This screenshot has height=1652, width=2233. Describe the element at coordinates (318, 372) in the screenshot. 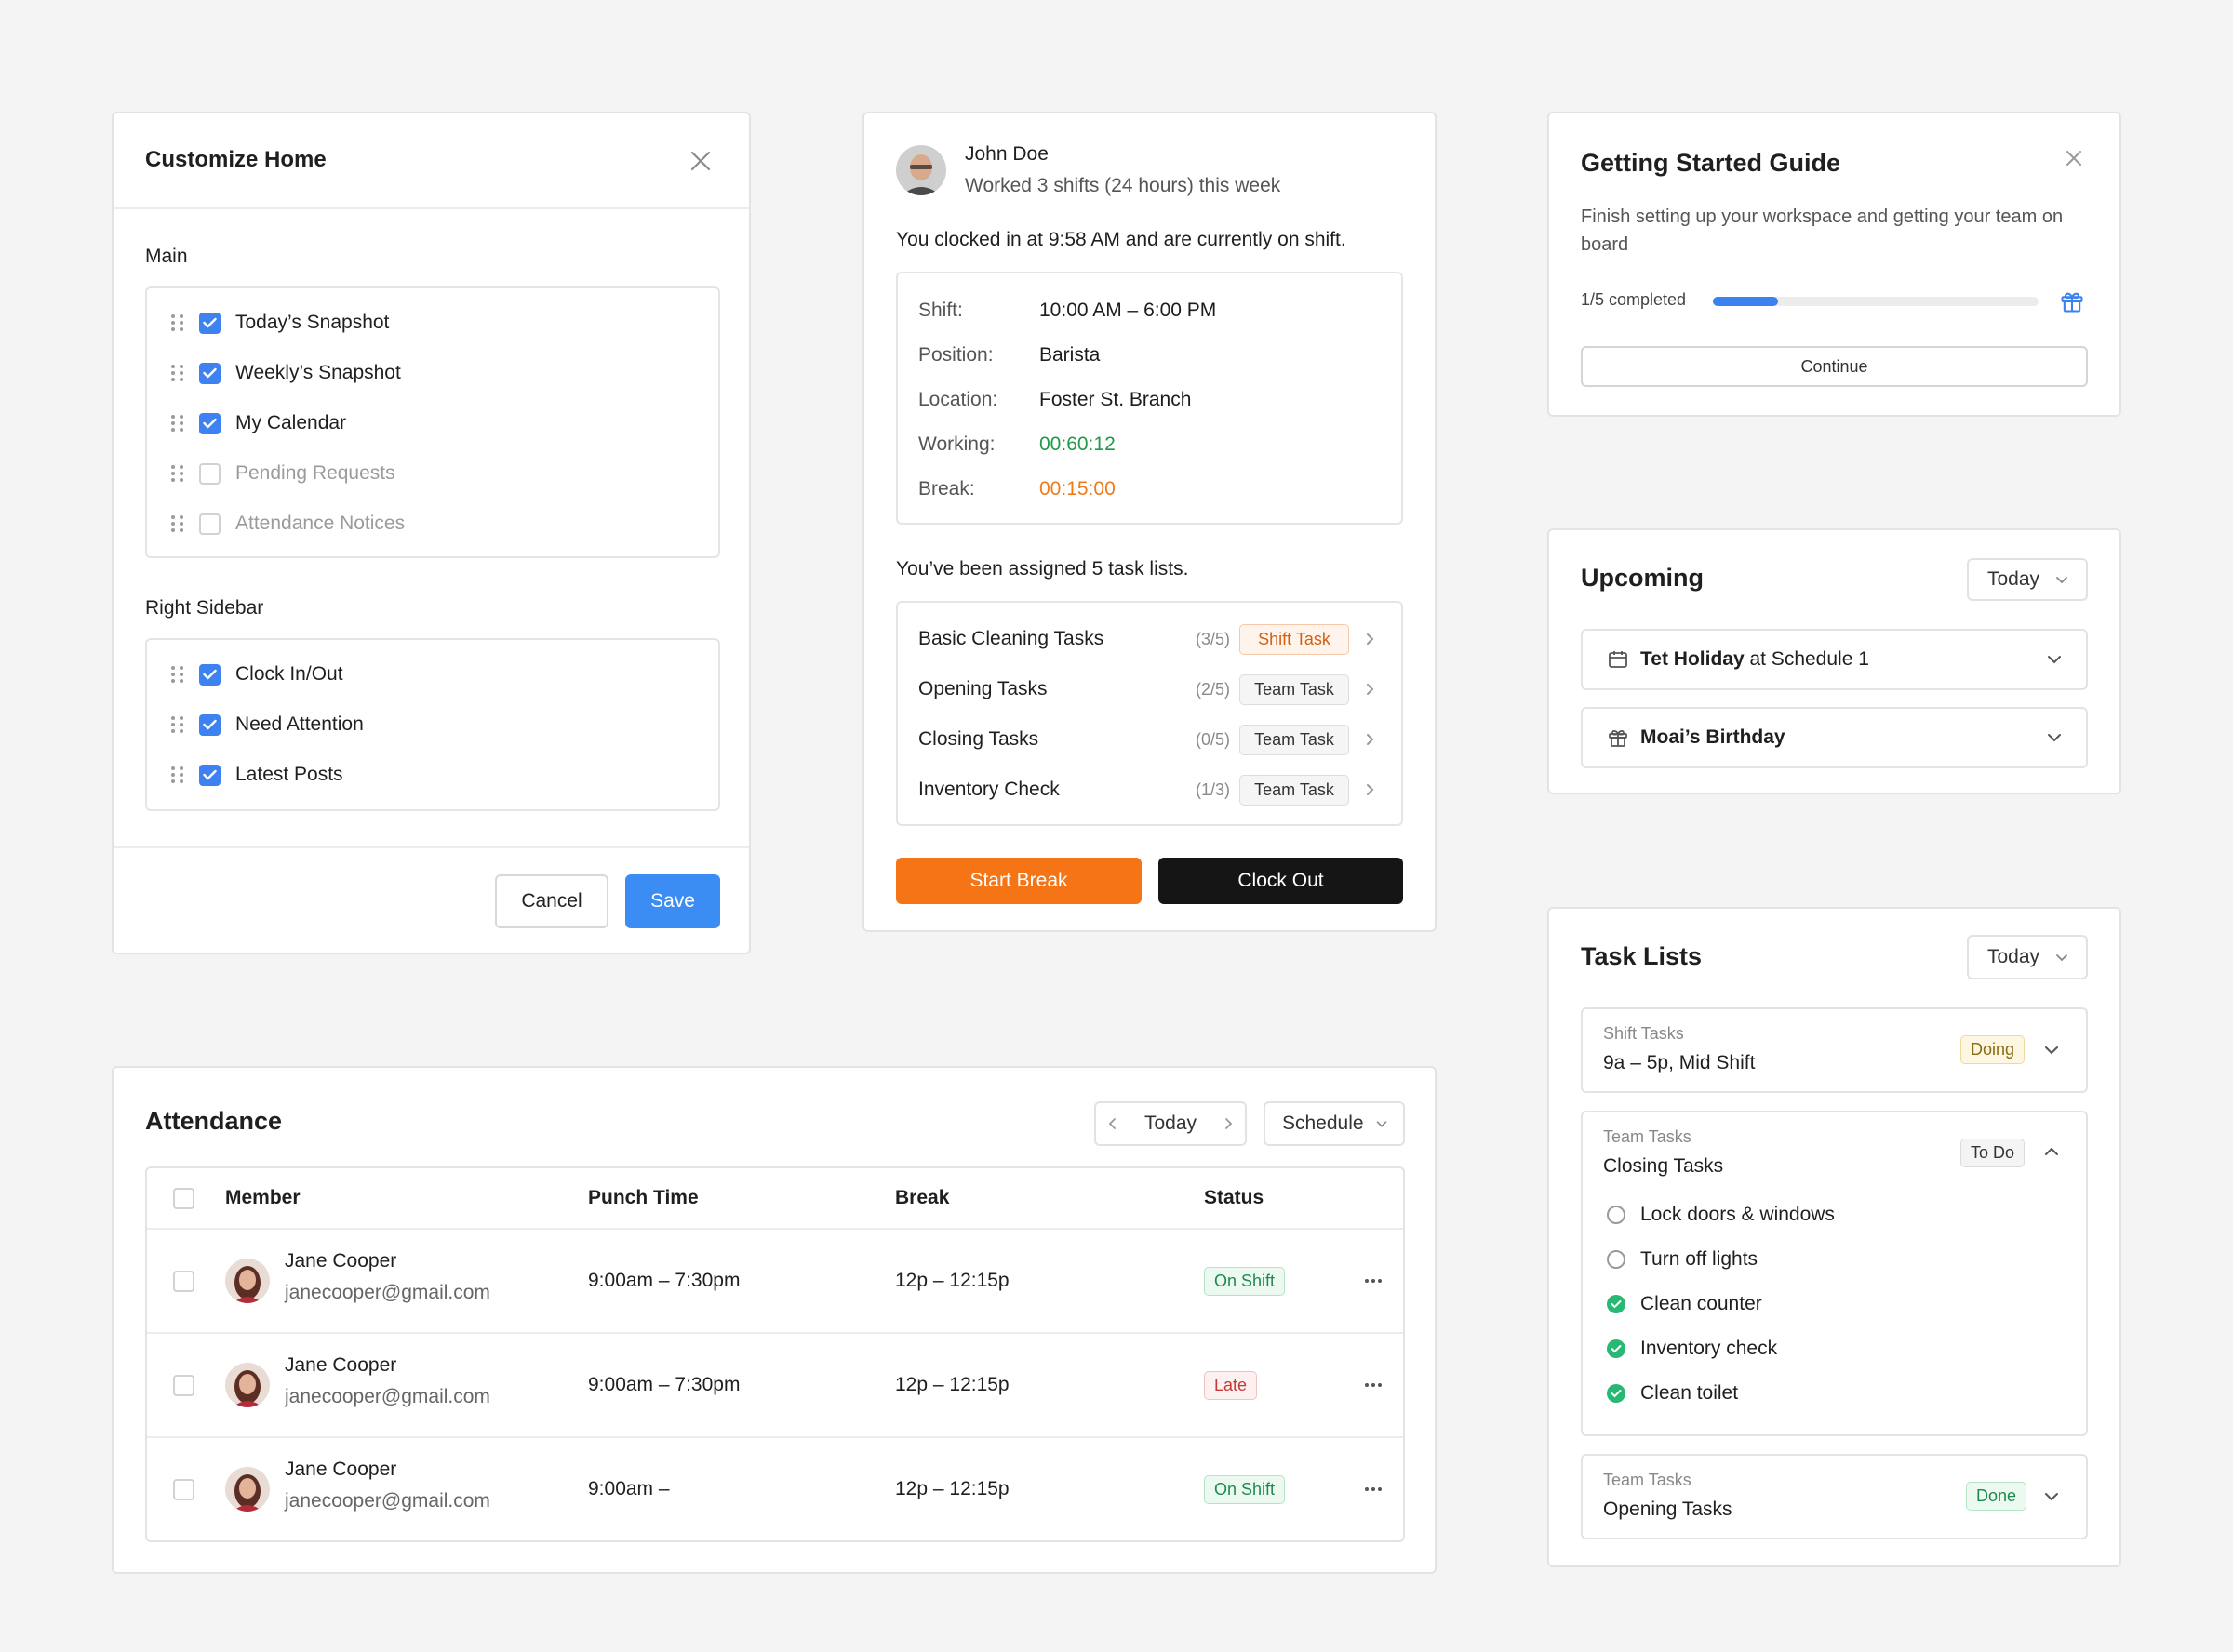

I see `item-label: Weekly’s Snapshot` at that location.